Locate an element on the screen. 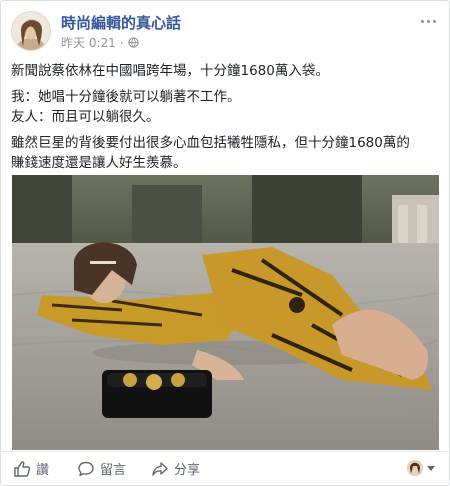 The image size is (450, 486). share-button: 分享 is located at coordinates (175, 468).